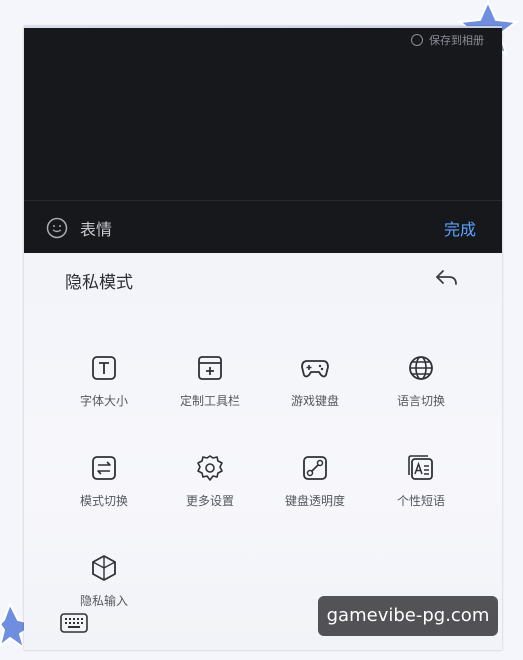 The image size is (523, 660). What do you see at coordinates (210, 468) in the screenshot?
I see `gear-icon` at bounding box center [210, 468].